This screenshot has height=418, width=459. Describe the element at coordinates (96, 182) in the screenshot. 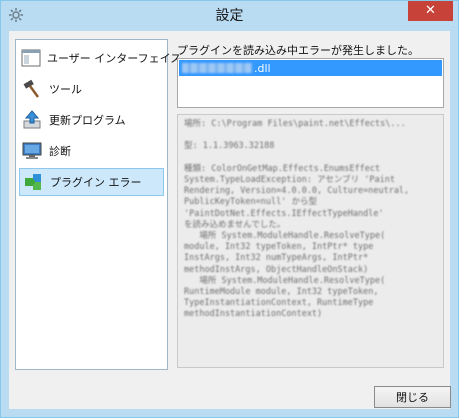

I see `sidebar-item-label: プラグイン エラー` at that location.